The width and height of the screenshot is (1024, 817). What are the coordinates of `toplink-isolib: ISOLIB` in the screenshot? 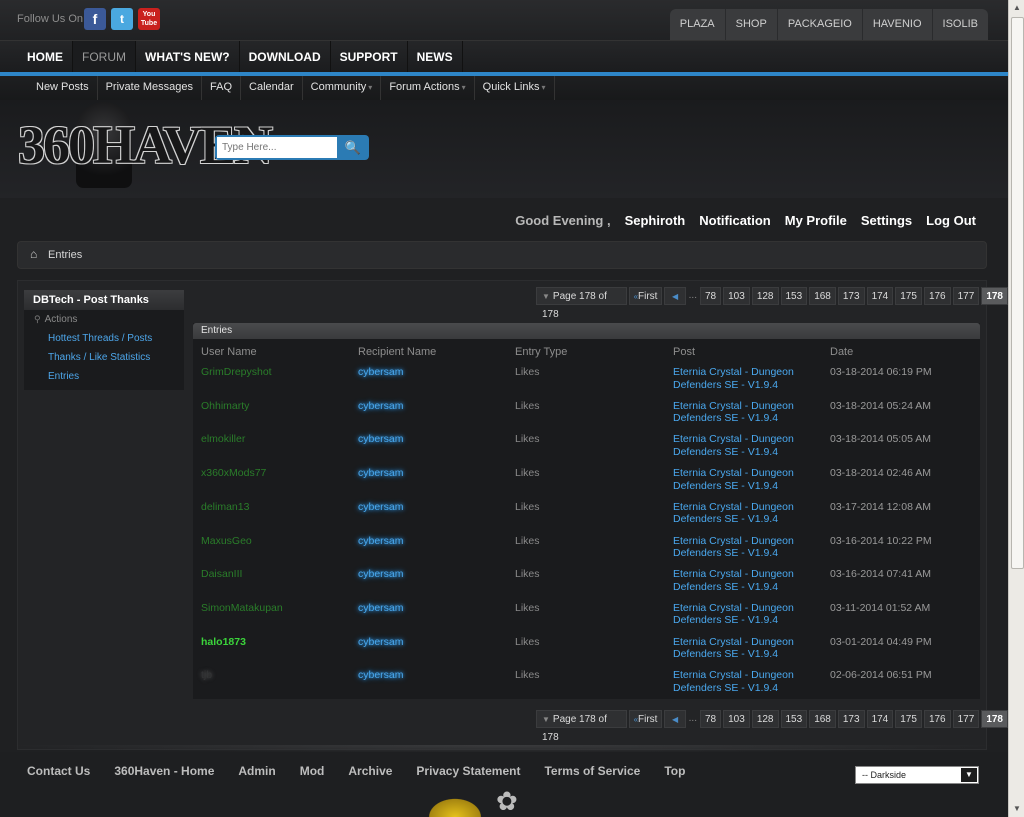 It's located at (959, 24).